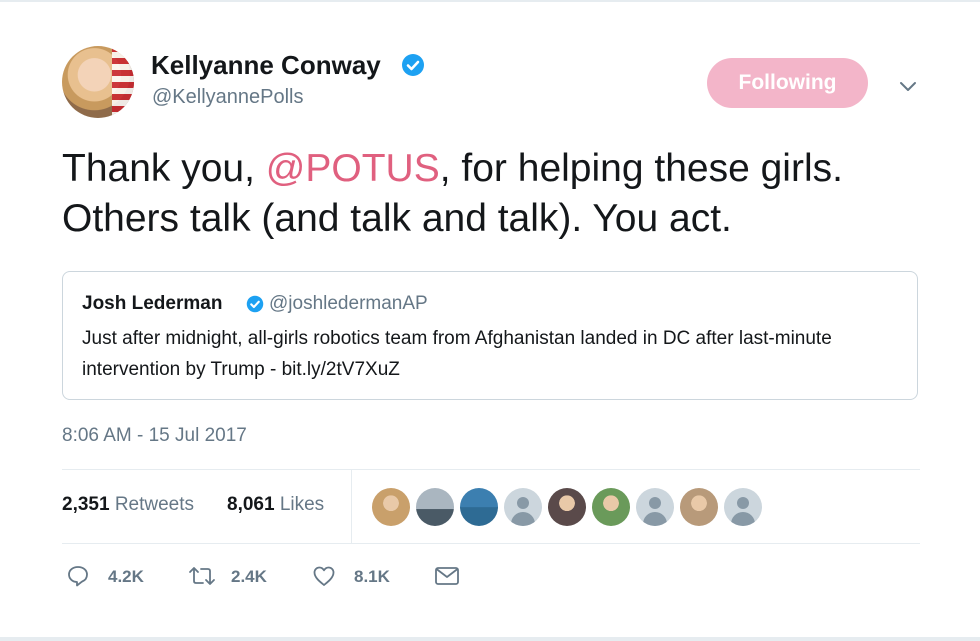  What do you see at coordinates (479, 507) in the screenshot?
I see `landscape-photo-icon` at bounding box center [479, 507].